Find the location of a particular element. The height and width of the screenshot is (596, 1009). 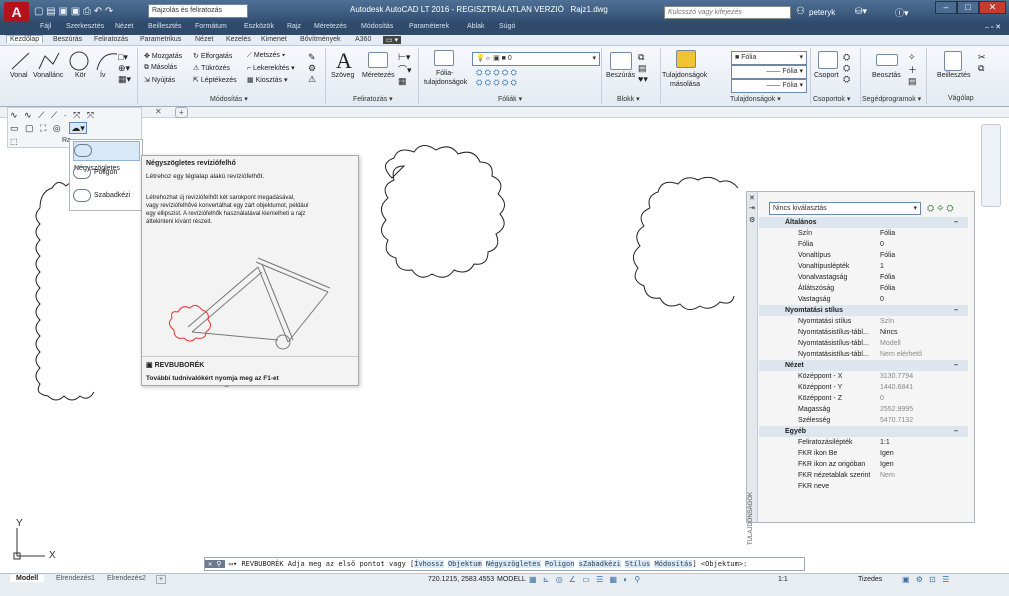

layer-dropdown: 💡☼ ▣ ■ 0 ▾ is located at coordinates (536, 59).